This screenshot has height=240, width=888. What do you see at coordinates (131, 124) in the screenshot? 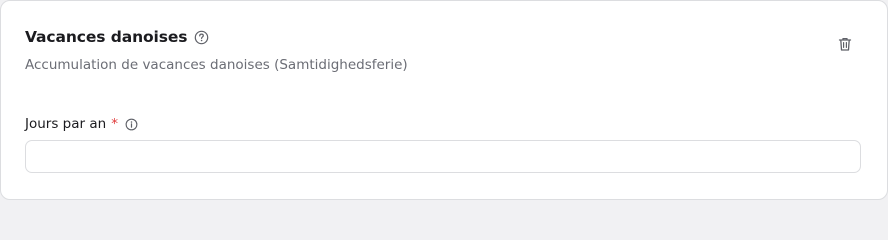
I see `info-circle-icon` at bounding box center [131, 124].